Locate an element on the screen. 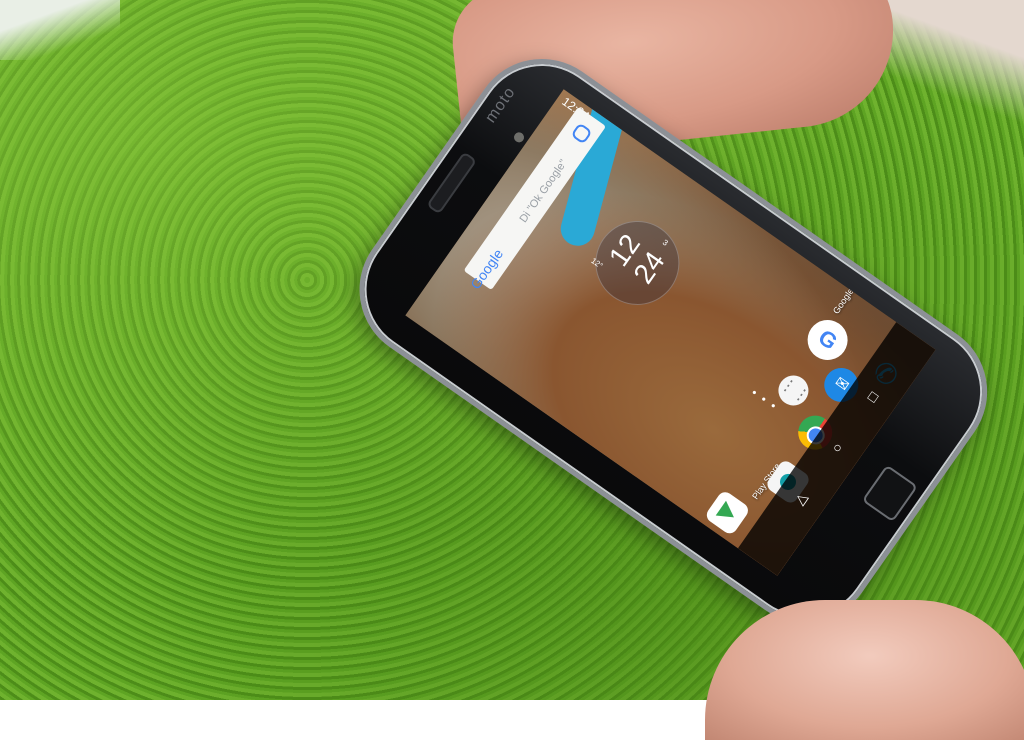 This screenshot has height=740, width=1024. home-icon: ○ is located at coordinates (838, 447).